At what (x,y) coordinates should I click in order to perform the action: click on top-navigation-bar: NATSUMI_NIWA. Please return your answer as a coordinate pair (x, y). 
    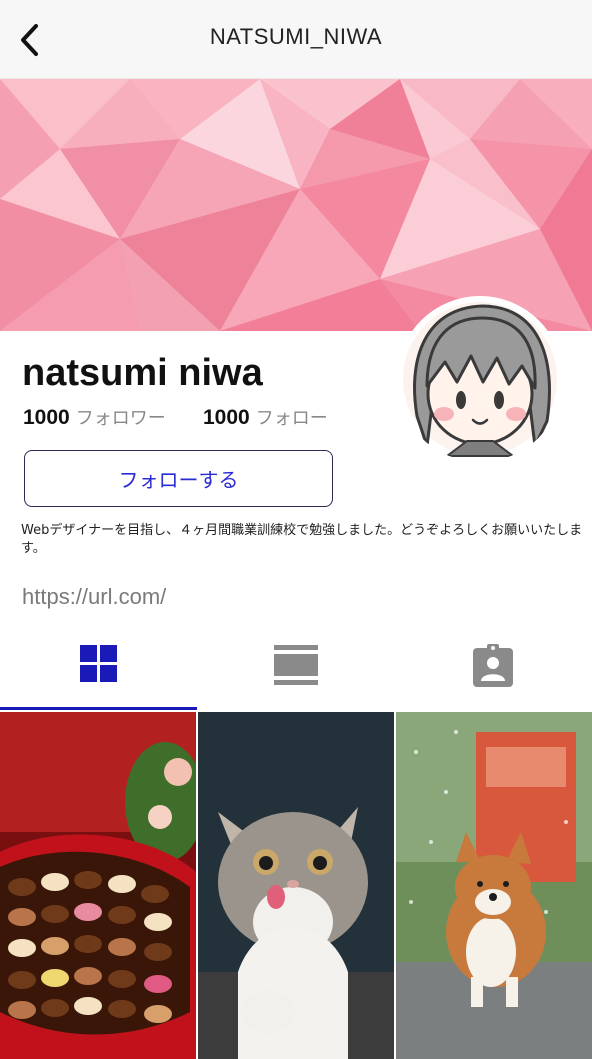
    Looking at the image, I should click on (296, 39).